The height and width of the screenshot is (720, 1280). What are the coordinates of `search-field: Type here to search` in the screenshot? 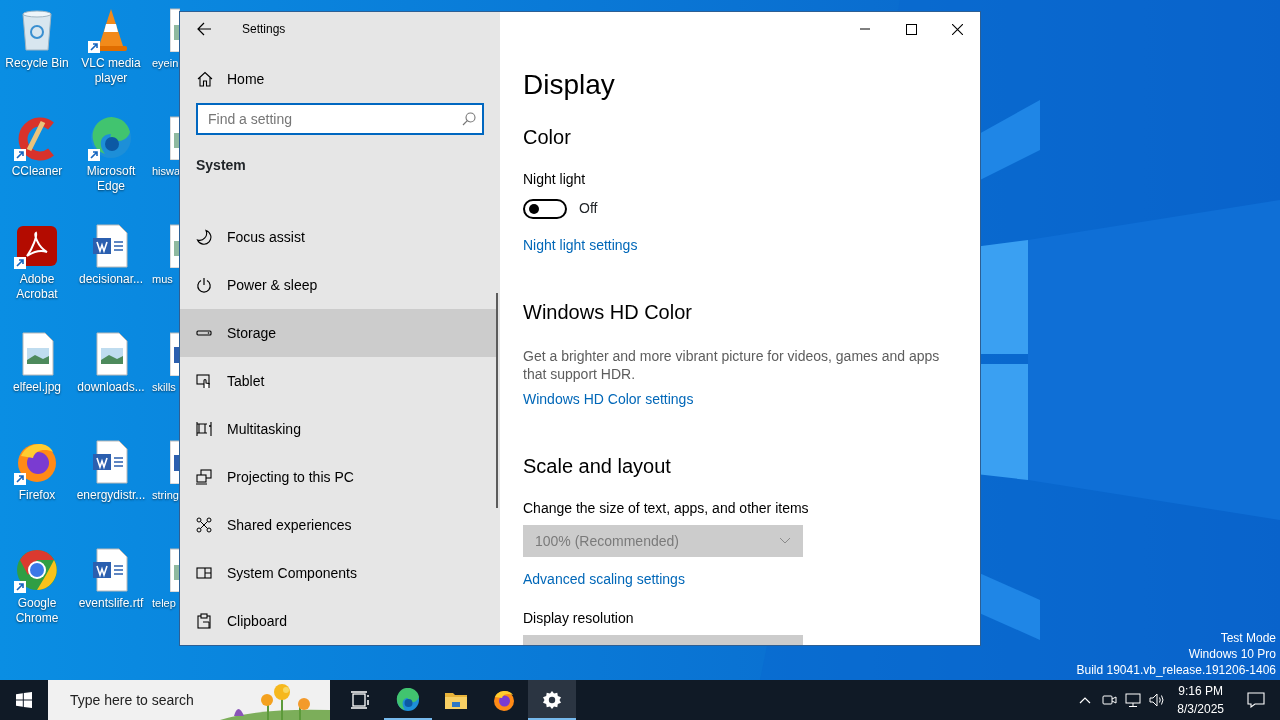 It's located at (145, 700).